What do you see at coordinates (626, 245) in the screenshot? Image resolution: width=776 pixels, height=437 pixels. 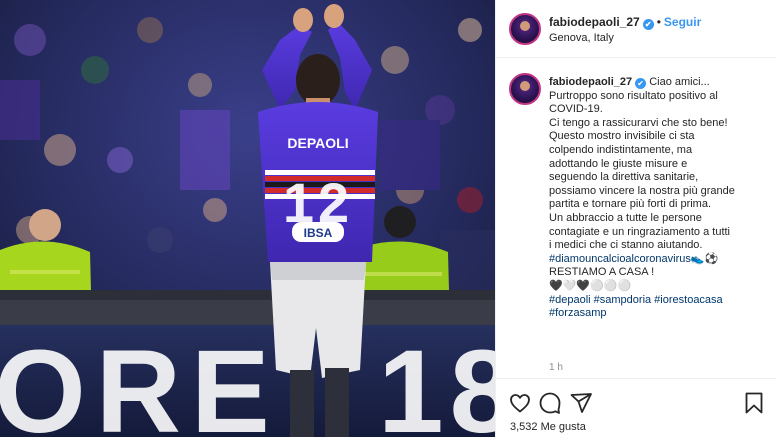 I see `caption-line: i medici che ci stanno aiutando.` at bounding box center [626, 245].